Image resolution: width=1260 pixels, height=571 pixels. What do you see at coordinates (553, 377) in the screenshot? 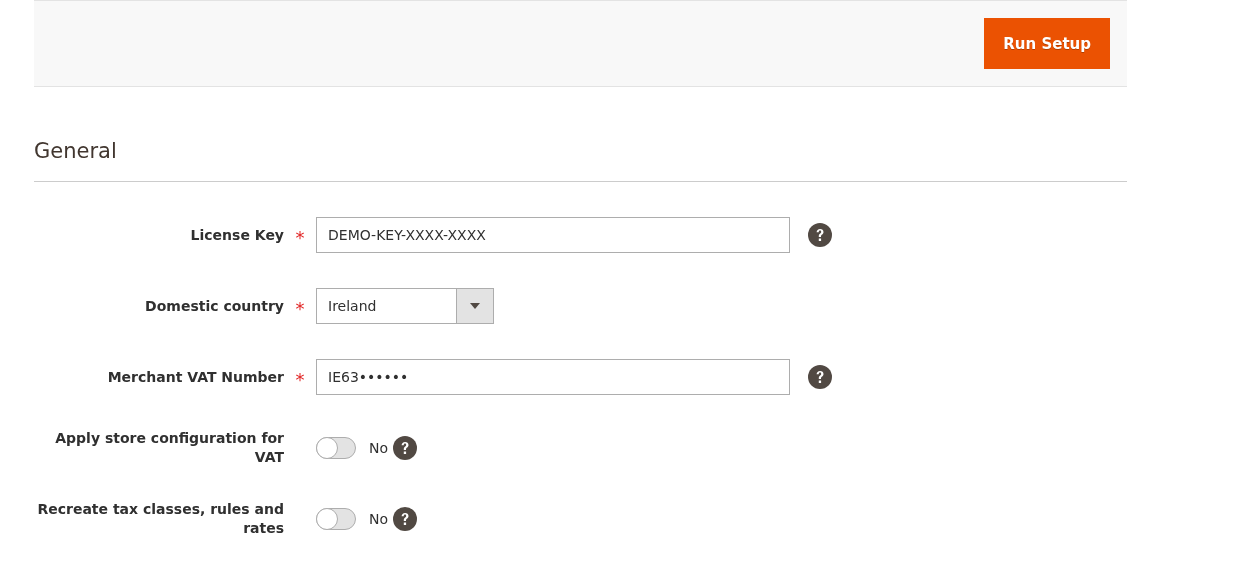
I see `text-input: IE63••••••` at bounding box center [553, 377].